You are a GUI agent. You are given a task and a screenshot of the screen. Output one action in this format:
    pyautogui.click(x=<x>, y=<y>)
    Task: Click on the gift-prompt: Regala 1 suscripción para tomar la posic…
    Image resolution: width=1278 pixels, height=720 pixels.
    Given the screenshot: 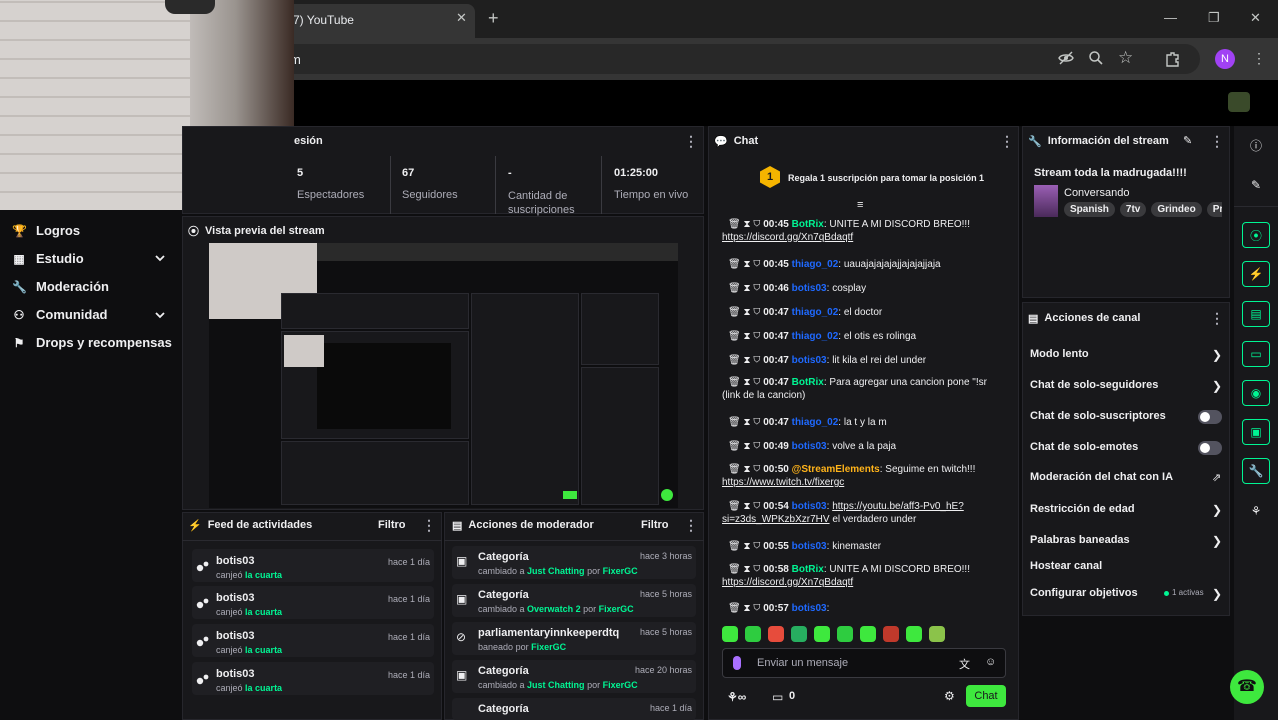 What is the action you would take?
    pyautogui.click(x=886, y=178)
    